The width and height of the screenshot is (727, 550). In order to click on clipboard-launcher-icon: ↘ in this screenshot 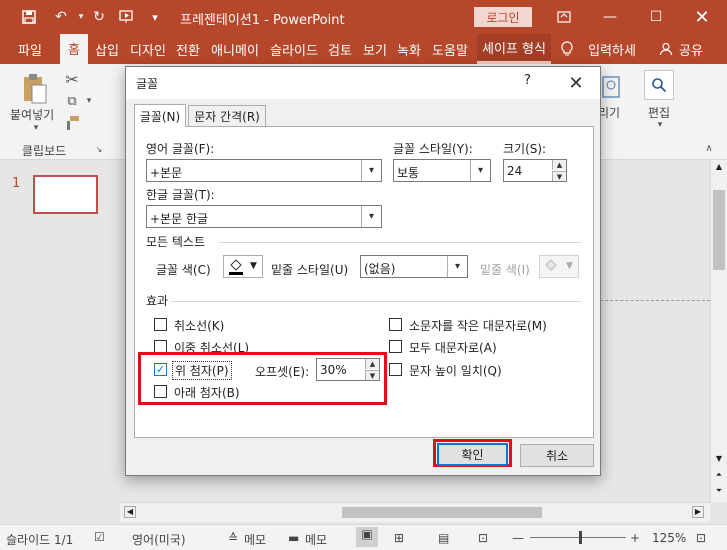, I will do `click(99, 149)`.